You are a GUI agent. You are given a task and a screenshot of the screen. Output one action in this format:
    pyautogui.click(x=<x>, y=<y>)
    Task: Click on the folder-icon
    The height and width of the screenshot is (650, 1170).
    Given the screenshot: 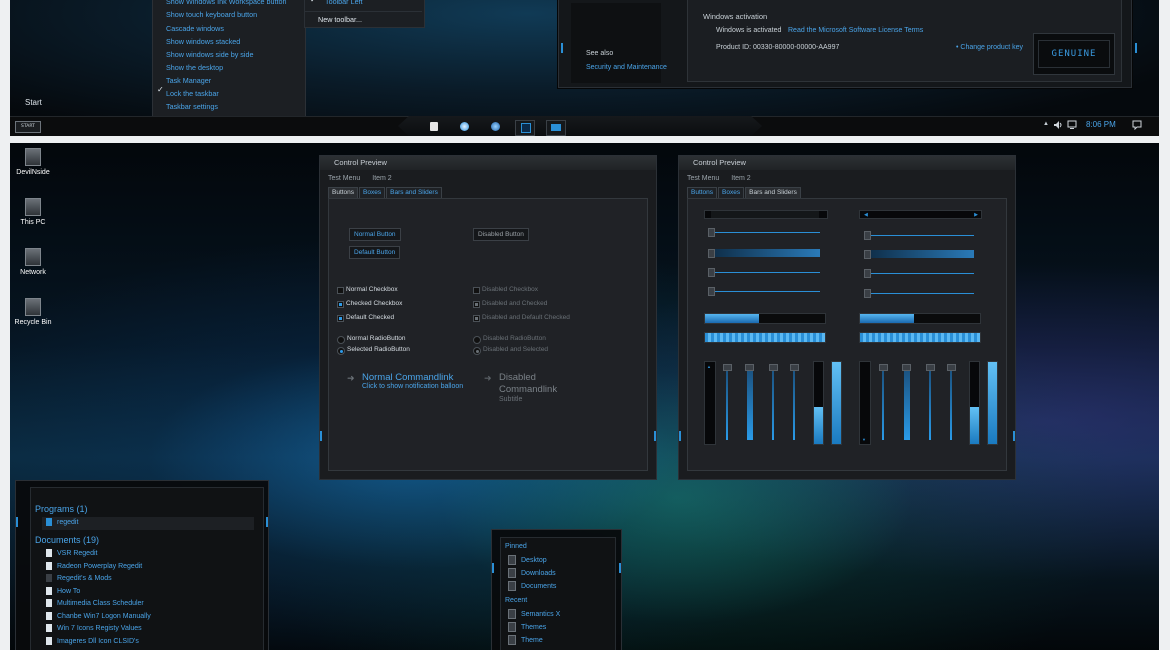 What is the action you would take?
    pyautogui.click(x=512, y=627)
    